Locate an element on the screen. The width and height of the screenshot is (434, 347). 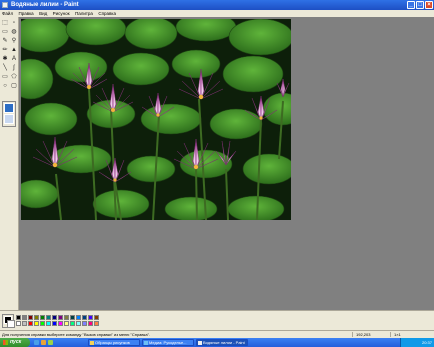
menu-colors: Палитра is located at coordinates (84, 13).